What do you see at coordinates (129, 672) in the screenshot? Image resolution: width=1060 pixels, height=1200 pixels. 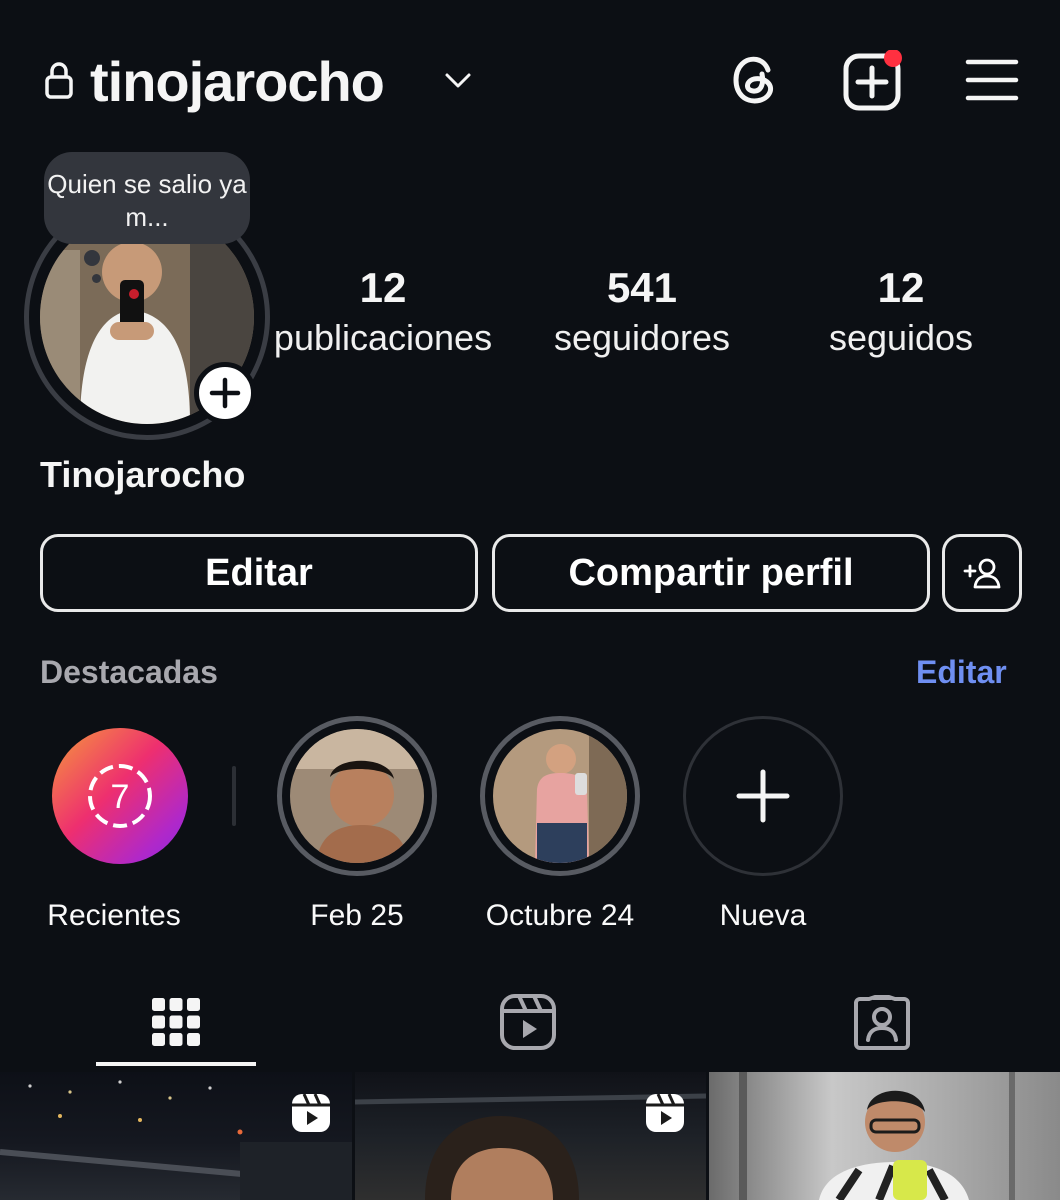 I see `highlights-title: Destacadas` at bounding box center [129, 672].